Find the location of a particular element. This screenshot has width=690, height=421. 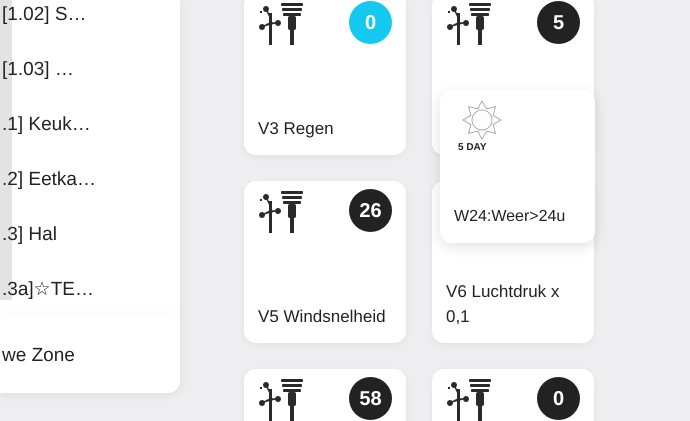

sensor-tile: 58 is located at coordinates (325, 395).